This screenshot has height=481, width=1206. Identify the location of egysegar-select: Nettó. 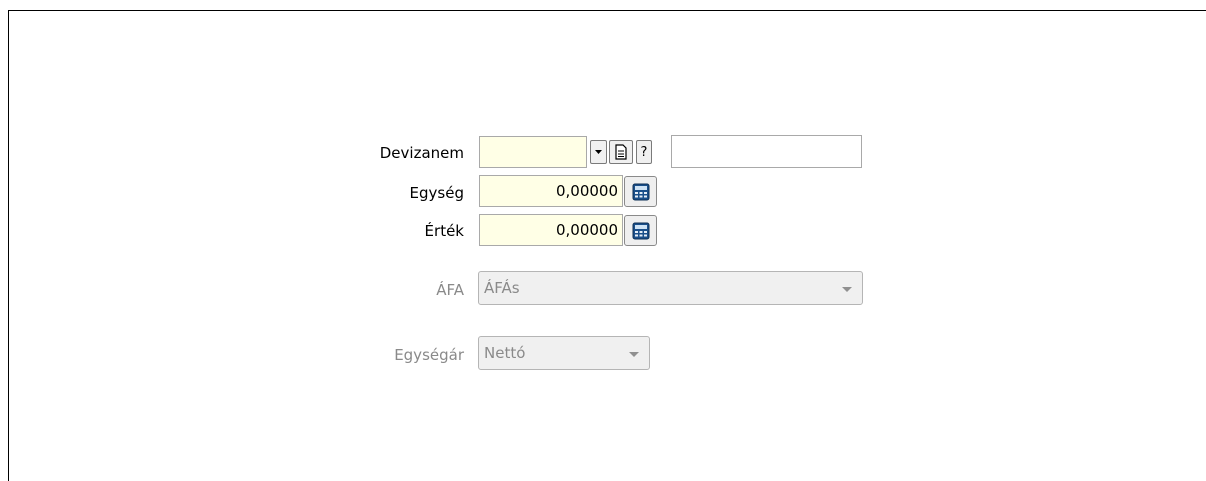
(564, 353).